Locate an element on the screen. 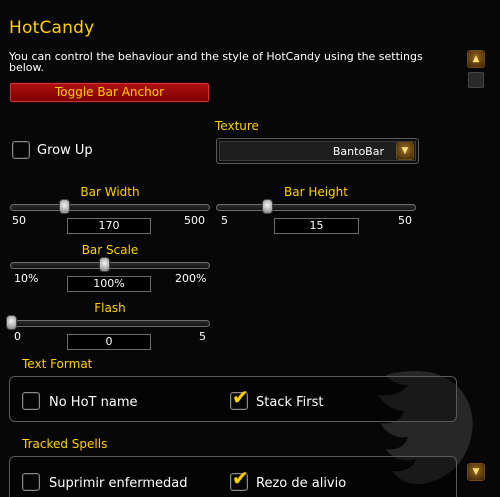  bar-height-slider-thumb is located at coordinates (267, 206).